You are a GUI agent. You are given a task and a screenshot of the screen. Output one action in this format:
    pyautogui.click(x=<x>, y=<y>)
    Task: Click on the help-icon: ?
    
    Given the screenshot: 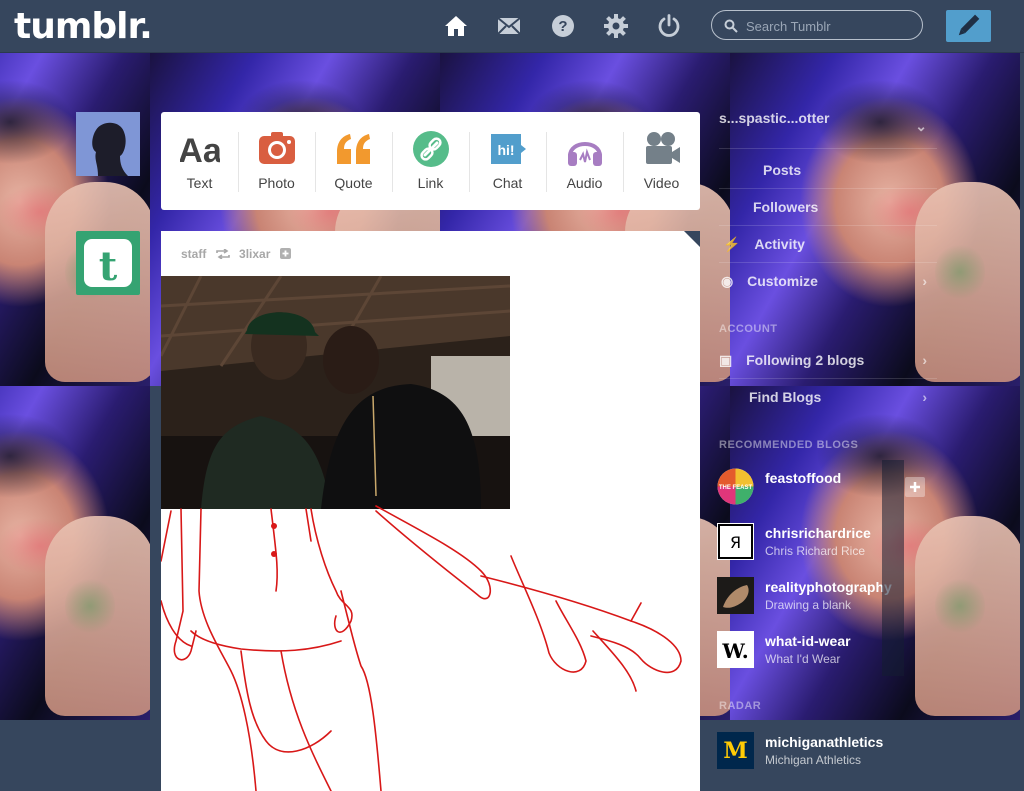 What is the action you would take?
    pyautogui.click(x=563, y=26)
    